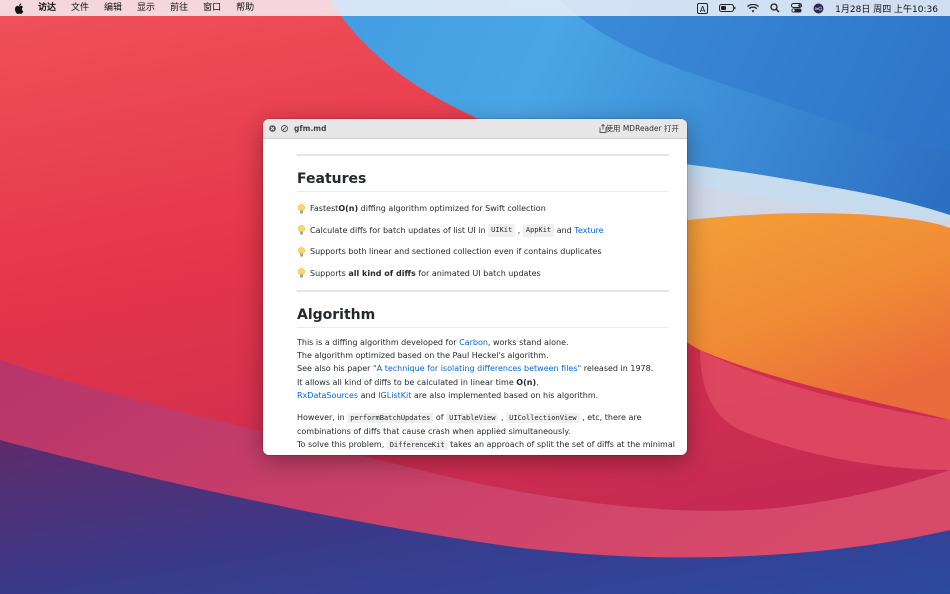 The width and height of the screenshot is (950, 594). What do you see at coordinates (368, 396) in the screenshot?
I see `algo-text: and` at bounding box center [368, 396].